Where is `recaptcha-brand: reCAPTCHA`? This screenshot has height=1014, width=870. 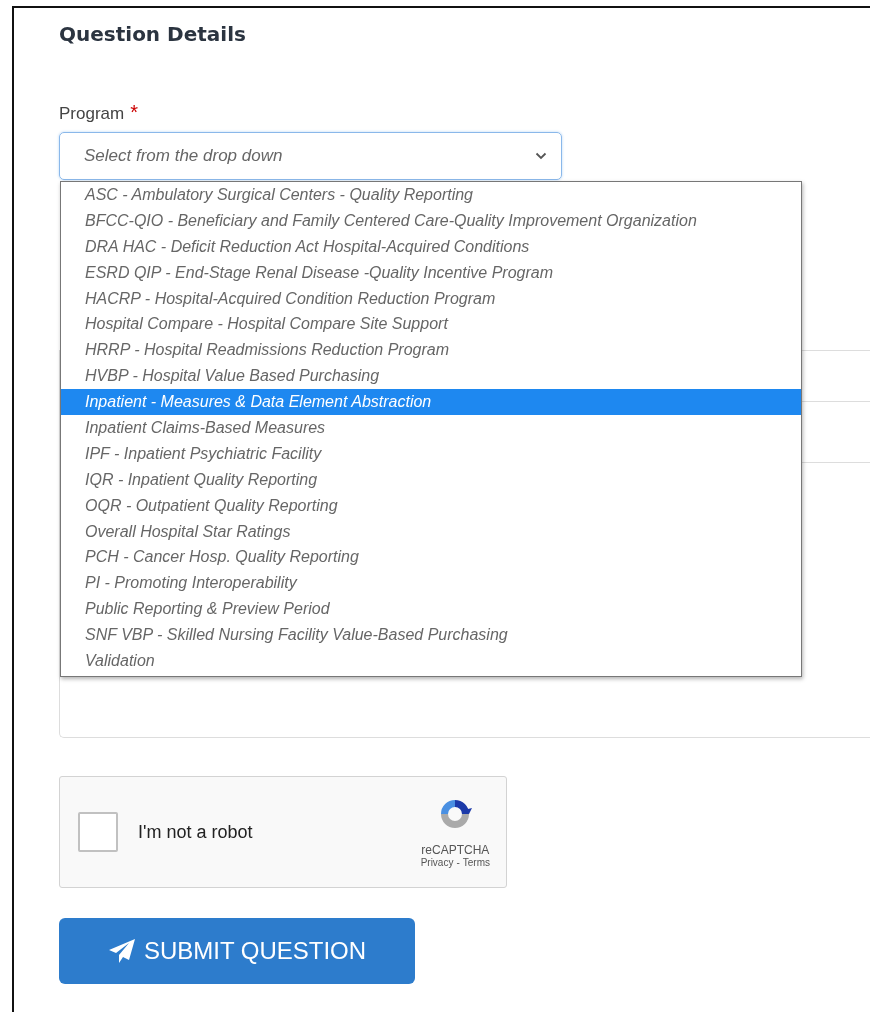
recaptcha-brand: reCAPTCHA is located at coordinates (455, 849).